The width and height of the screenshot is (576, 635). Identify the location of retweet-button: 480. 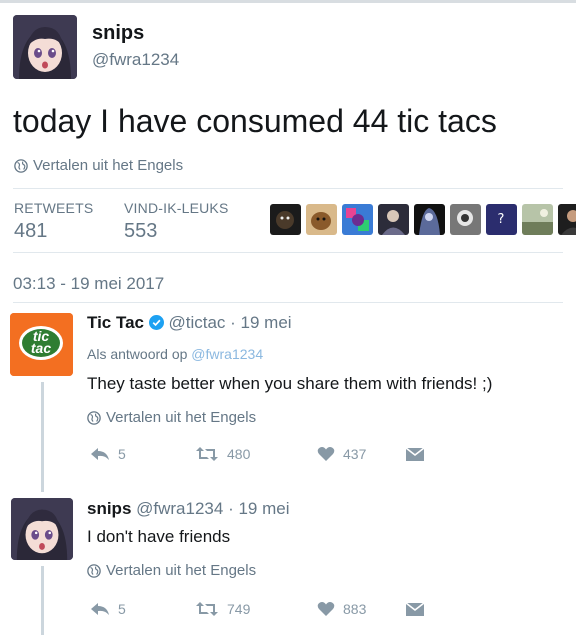
(256, 454).